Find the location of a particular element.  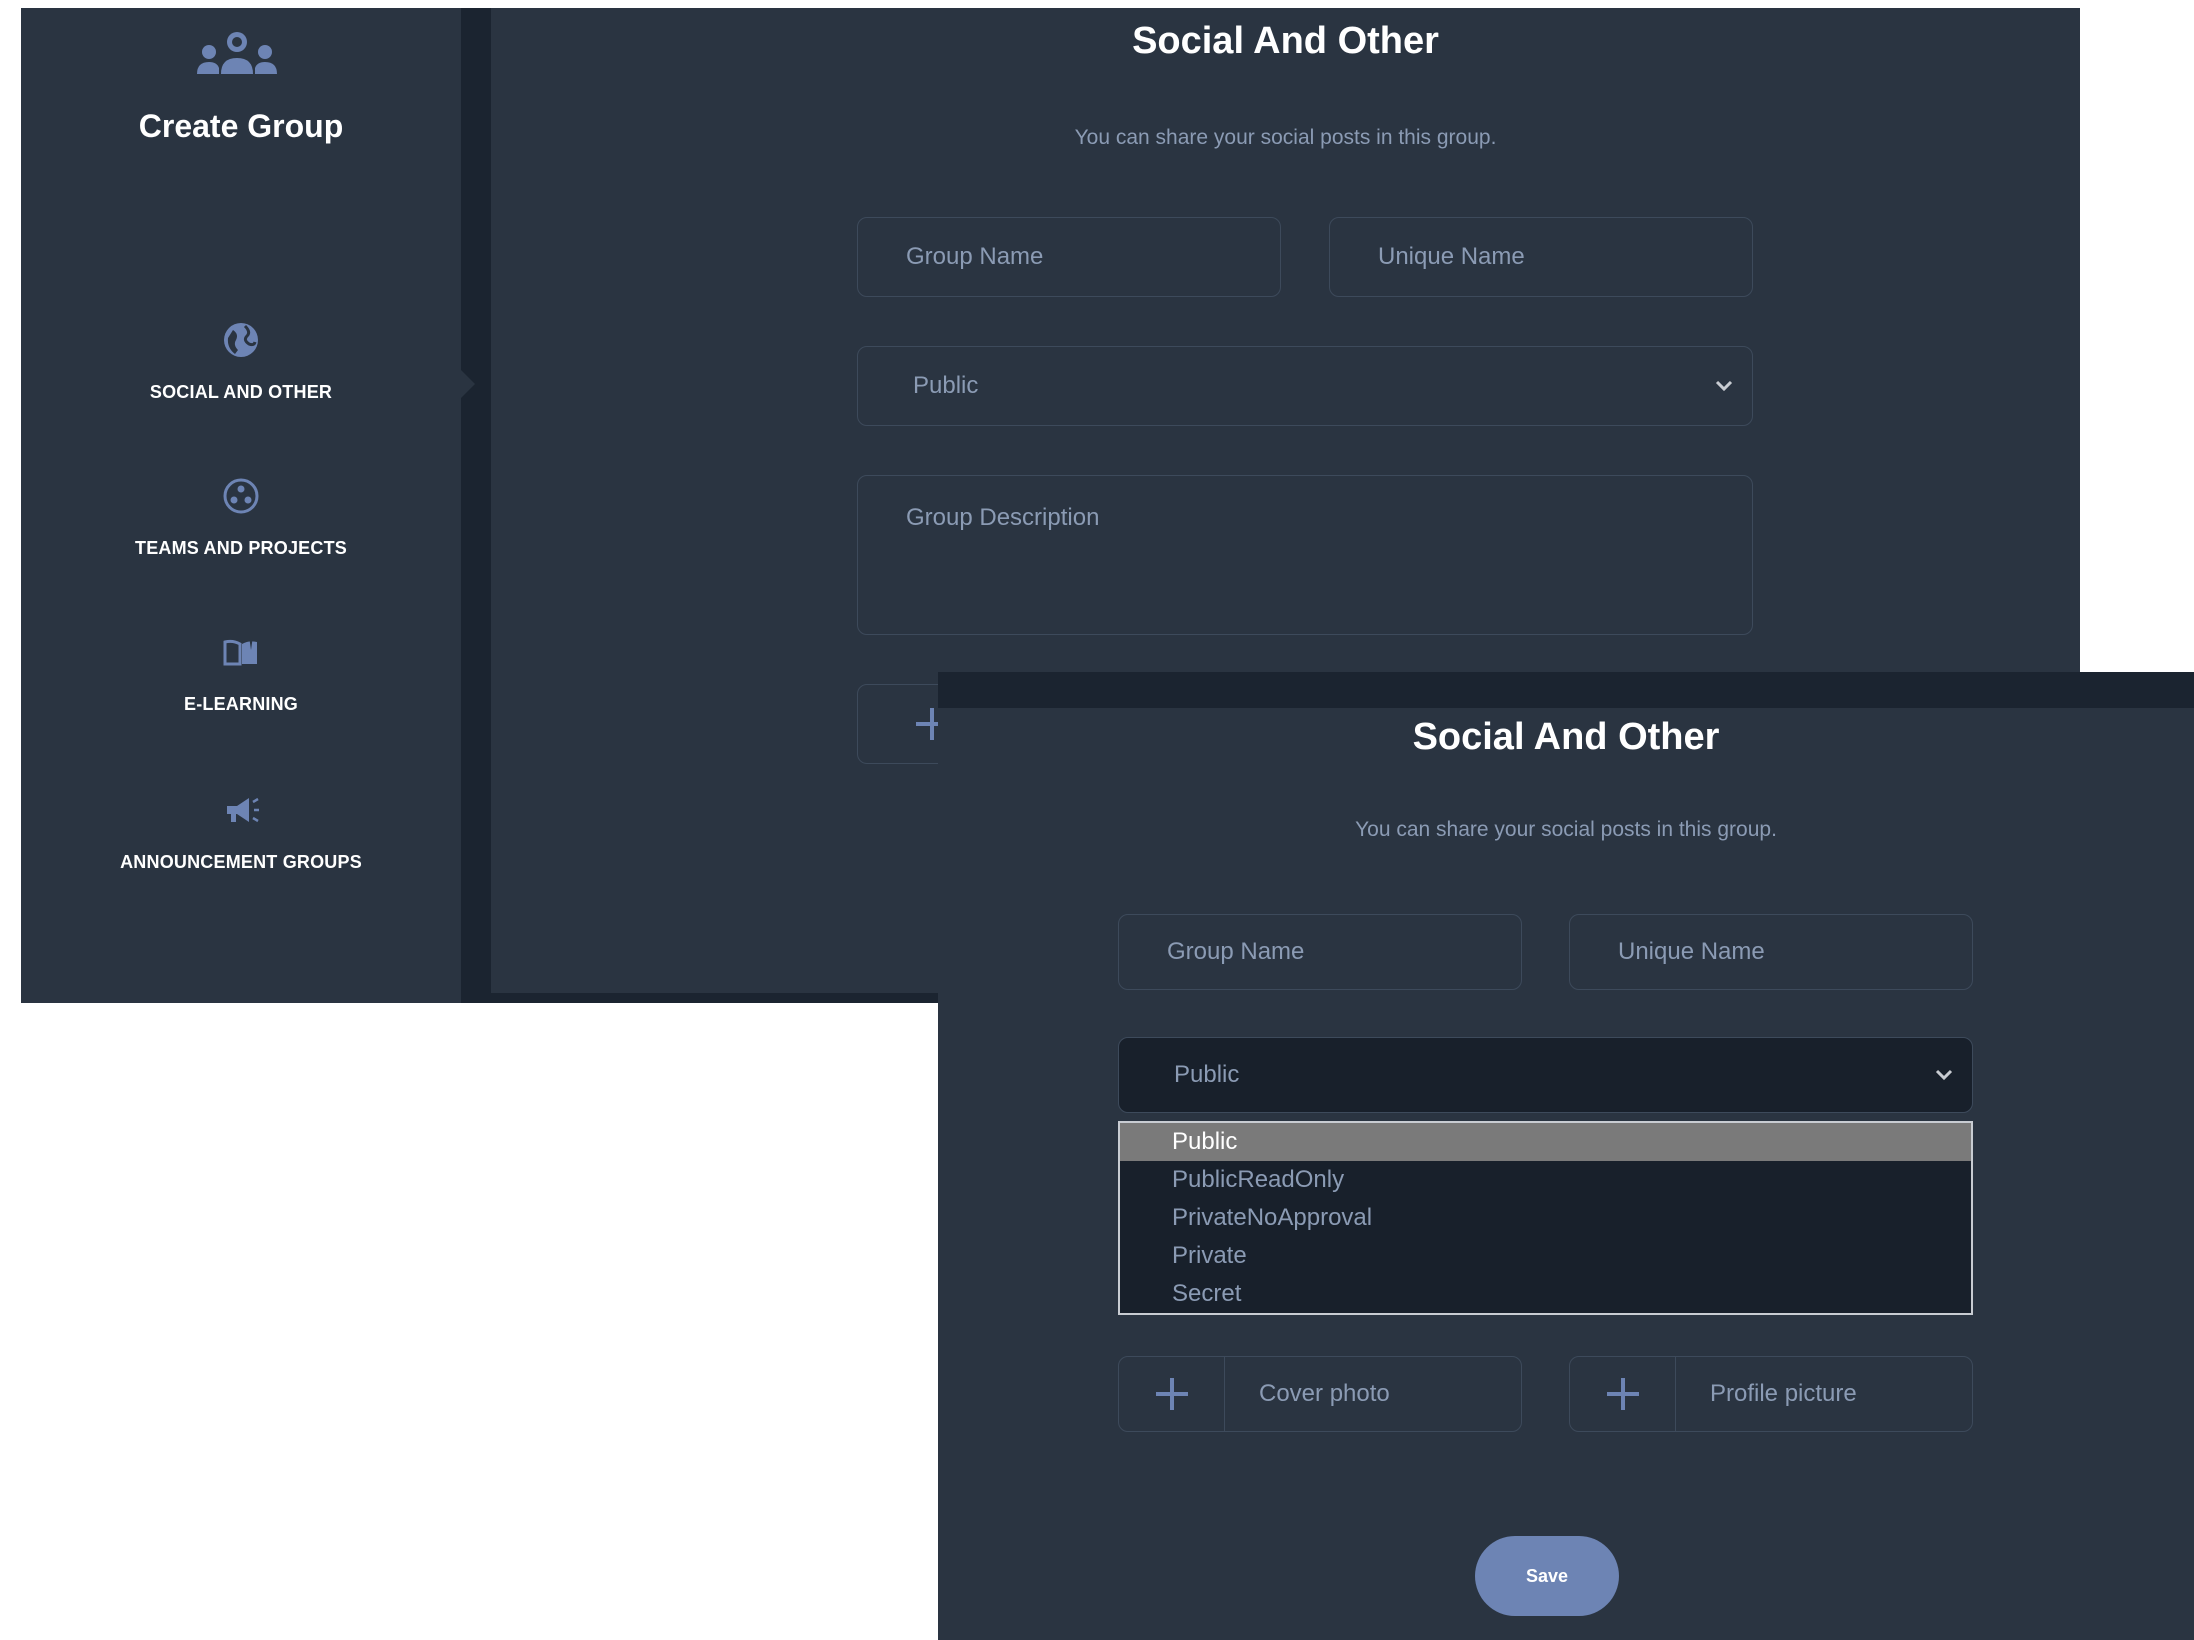

privacy-option-public: Public is located at coordinates (1545, 1142).